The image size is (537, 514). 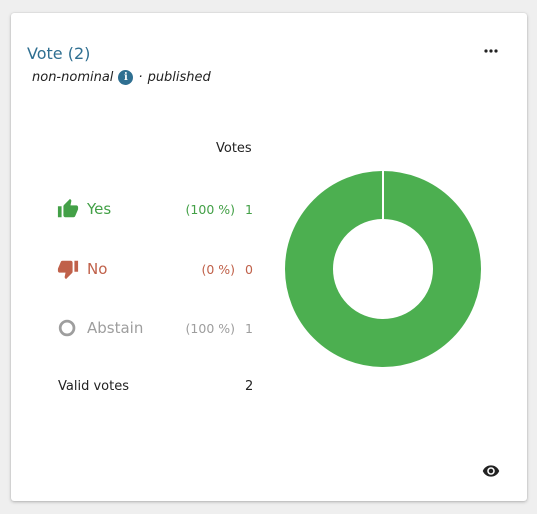 I want to click on valid-votes-count: 2, so click(x=249, y=386).